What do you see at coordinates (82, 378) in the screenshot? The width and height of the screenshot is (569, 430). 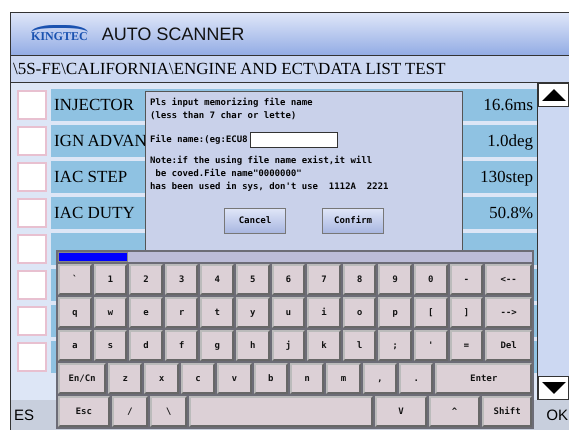 I see `keyboard-key: En/Cn` at bounding box center [82, 378].